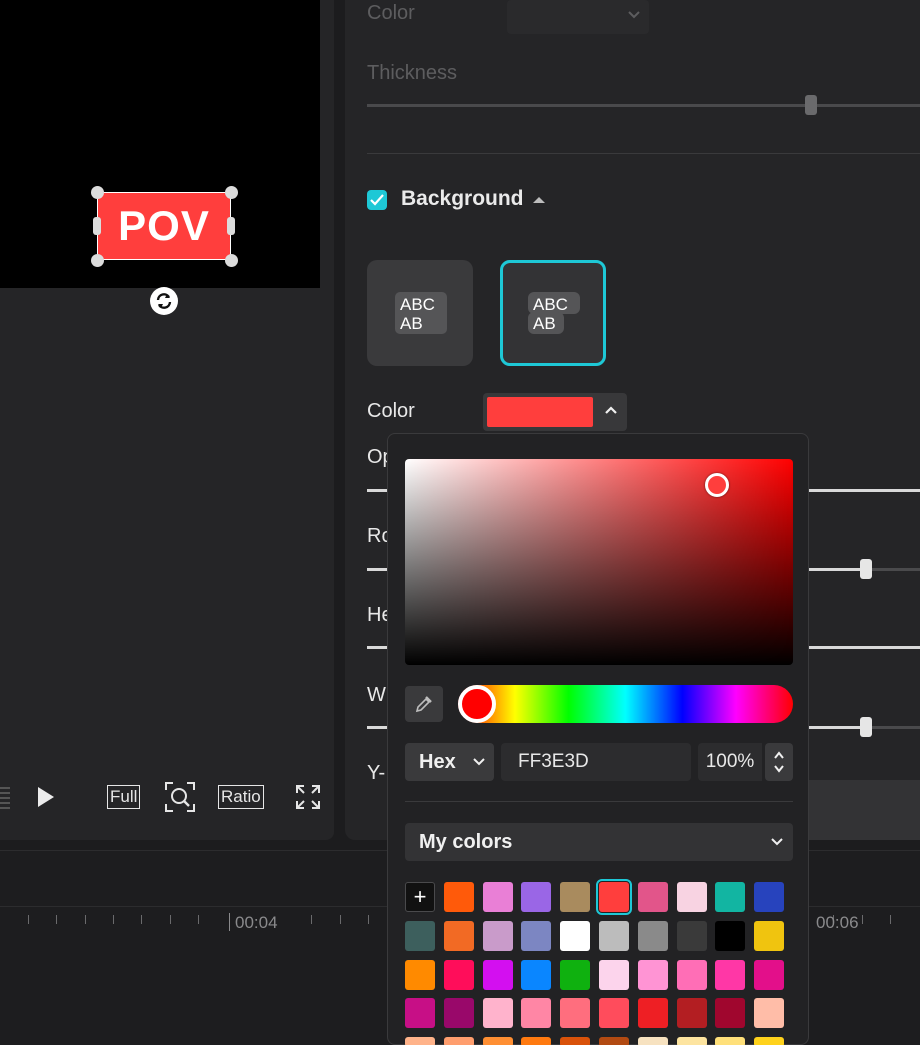 This screenshot has width=920, height=1045. Describe the element at coordinates (643, 105) in the screenshot. I see `thickness-slider-track` at that location.